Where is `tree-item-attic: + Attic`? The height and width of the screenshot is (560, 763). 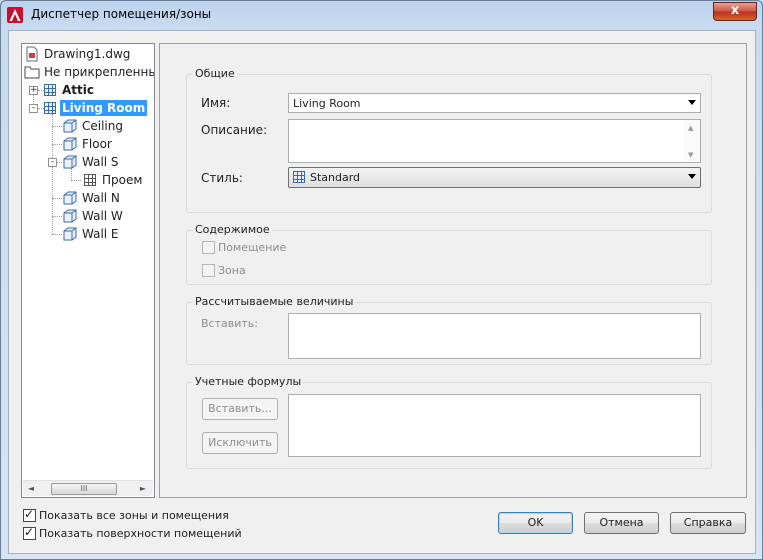
tree-item-attic: + Attic is located at coordinates (87, 90).